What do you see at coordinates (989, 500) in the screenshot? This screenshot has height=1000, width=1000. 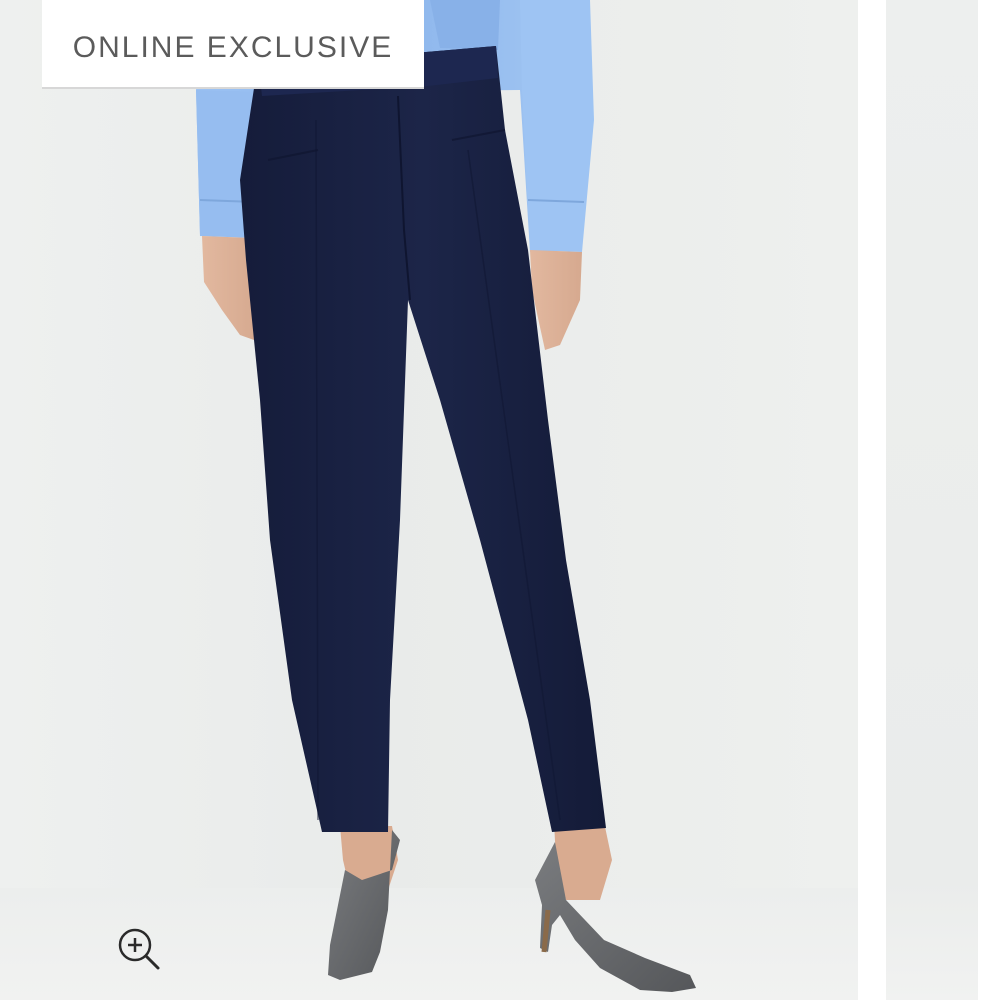 I see `gallery-edge` at bounding box center [989, 500].